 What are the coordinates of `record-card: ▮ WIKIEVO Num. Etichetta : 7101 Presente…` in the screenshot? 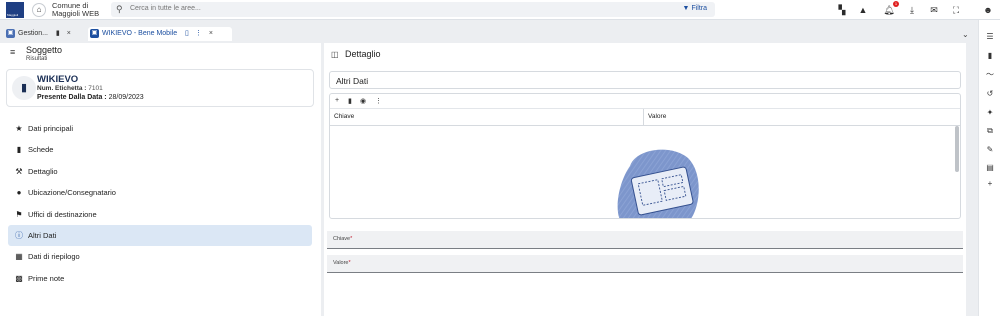 It's located at (160, 88).